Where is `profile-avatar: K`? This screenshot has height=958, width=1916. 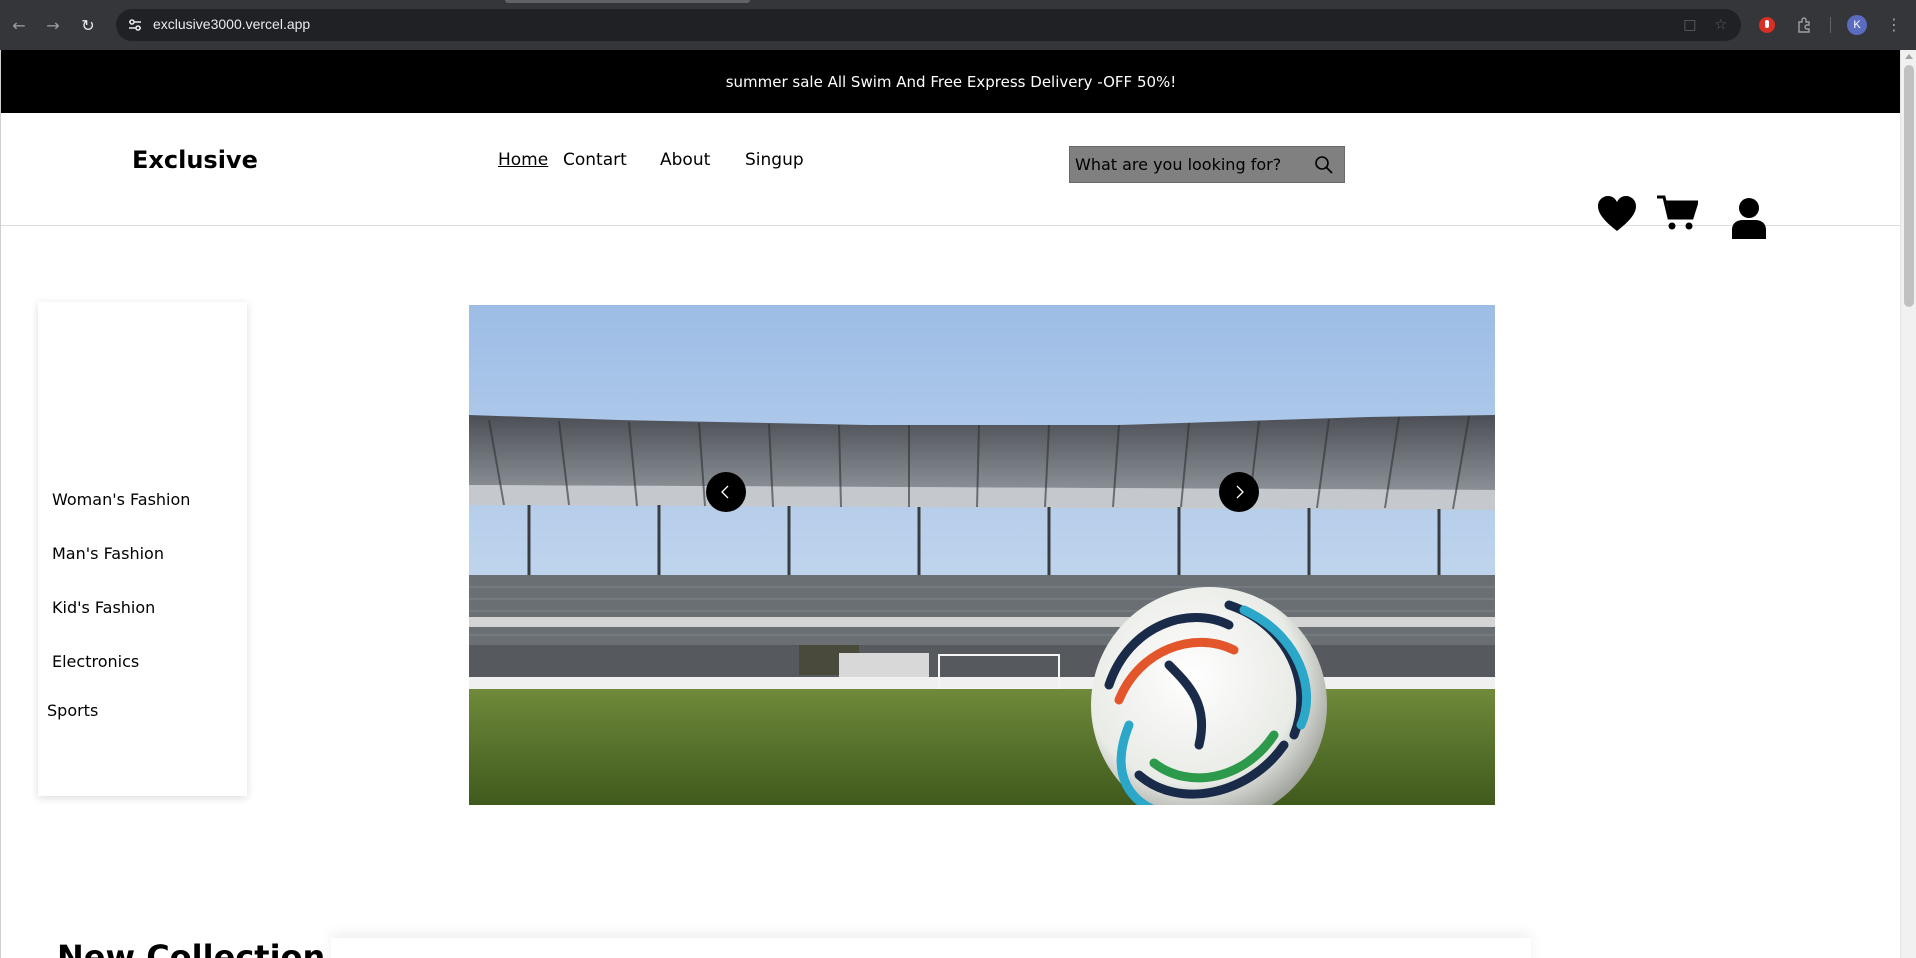
profile-avatar: K is located at coordinates (1857, 25).